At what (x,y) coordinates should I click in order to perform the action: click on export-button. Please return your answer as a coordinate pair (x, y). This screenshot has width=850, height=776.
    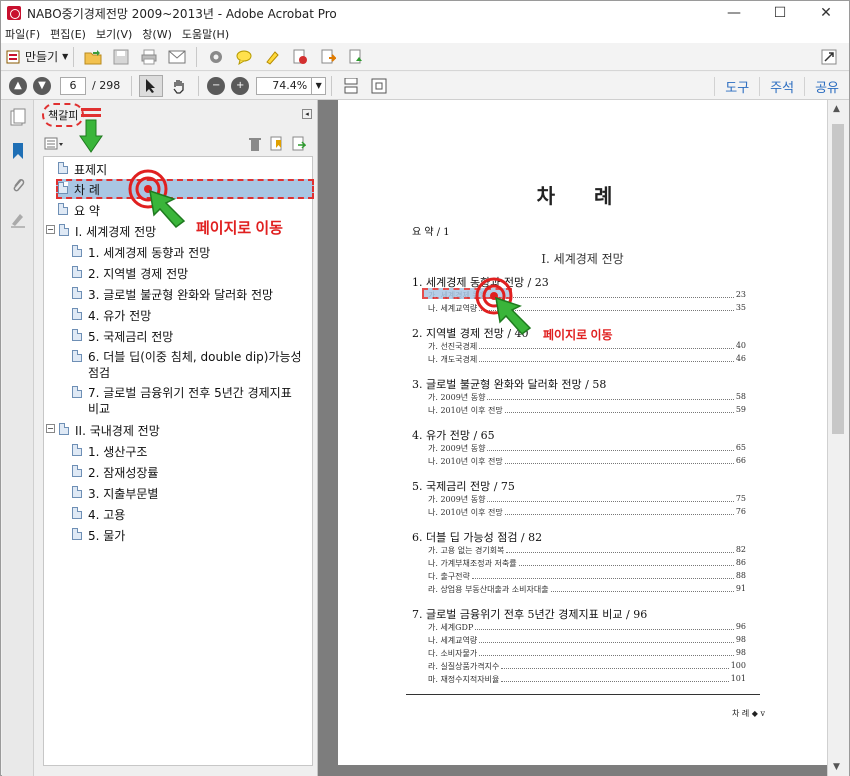
    Looking at the image, I should click on (328, 57).